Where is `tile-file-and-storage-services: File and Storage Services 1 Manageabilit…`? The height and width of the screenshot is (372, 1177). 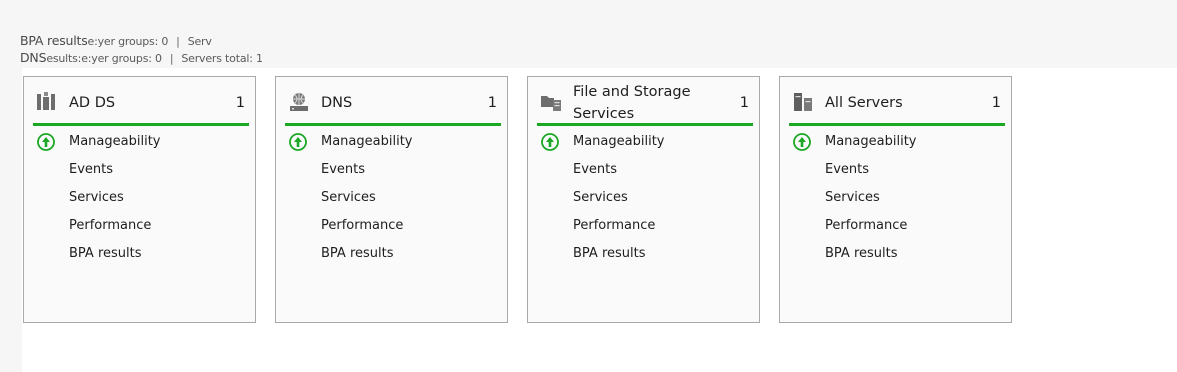 tile-file-and-storage-services: File and Storage Services 1 Manageabilit… is located at coordinates (643, 199).